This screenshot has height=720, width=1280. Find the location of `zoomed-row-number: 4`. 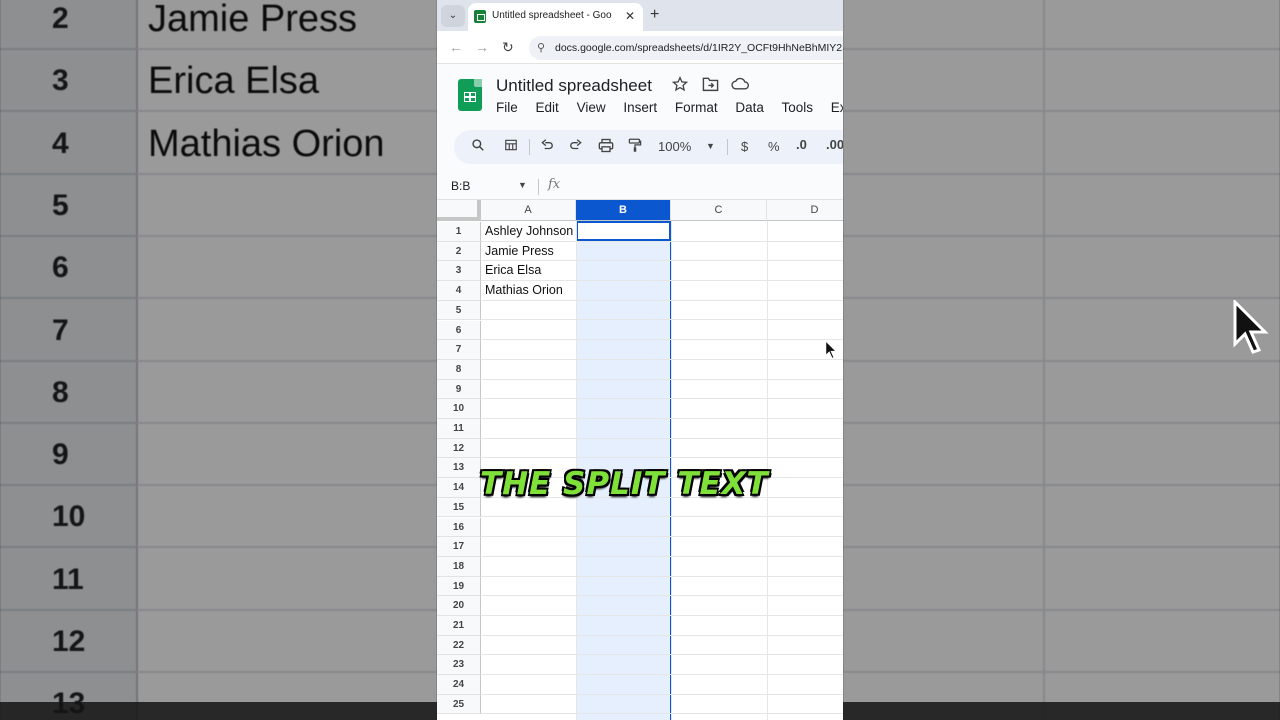

zoomed-row-number: 4 is located at coordinates (69, 144).